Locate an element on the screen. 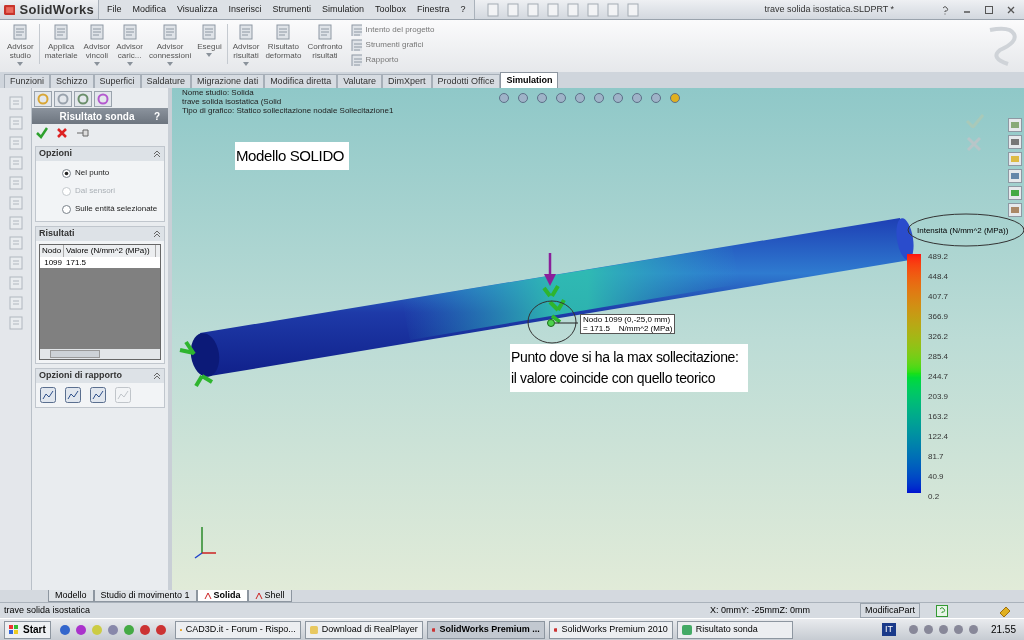 The image size is (1024, 640). menu-item: Simulation is located at coordinates (342, 9).